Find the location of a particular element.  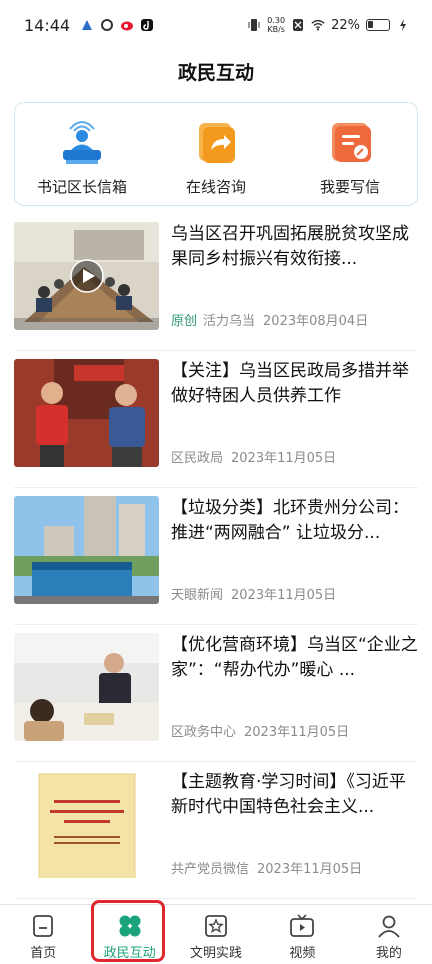

quick-action-label: 在线咨询 is located at coordinates (215, 187).